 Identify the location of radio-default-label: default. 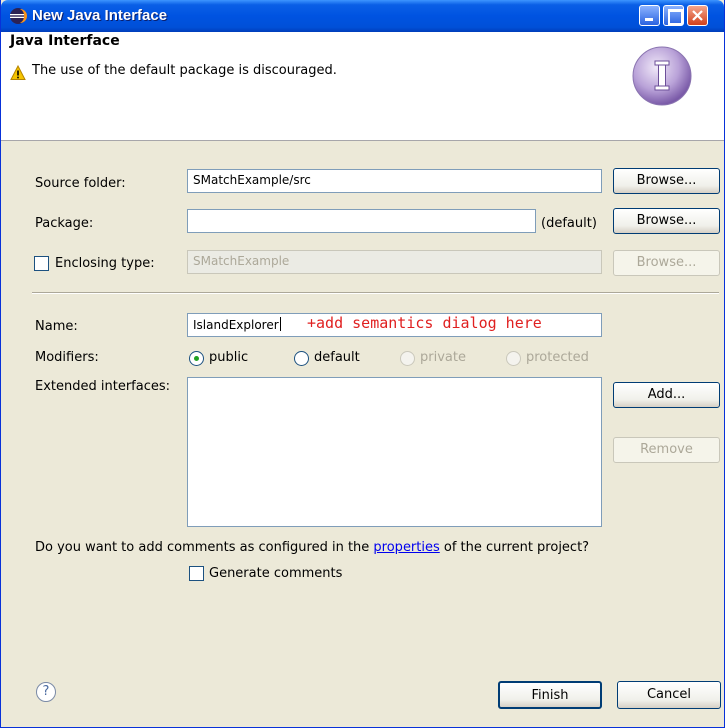
(337, 357).